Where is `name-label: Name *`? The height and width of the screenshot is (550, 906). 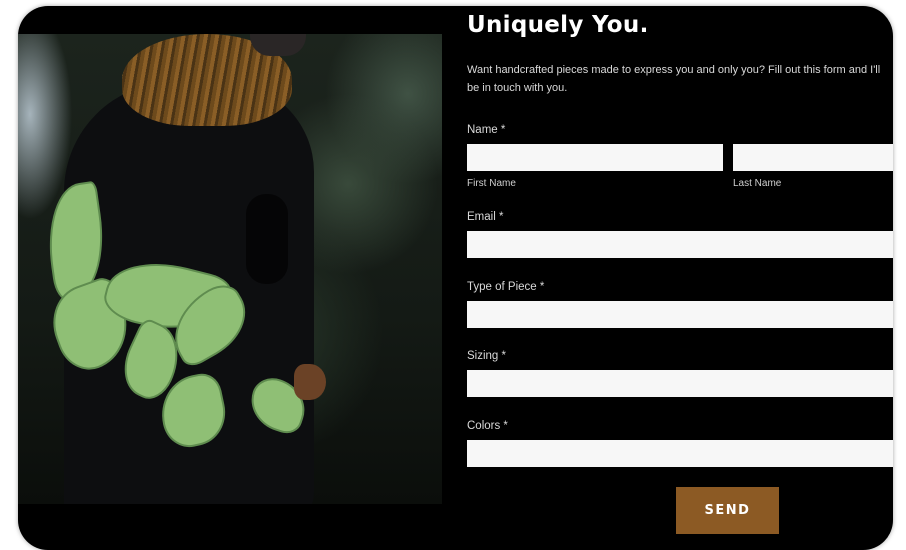
name-label: Name * is located at coordinates (486, 130).